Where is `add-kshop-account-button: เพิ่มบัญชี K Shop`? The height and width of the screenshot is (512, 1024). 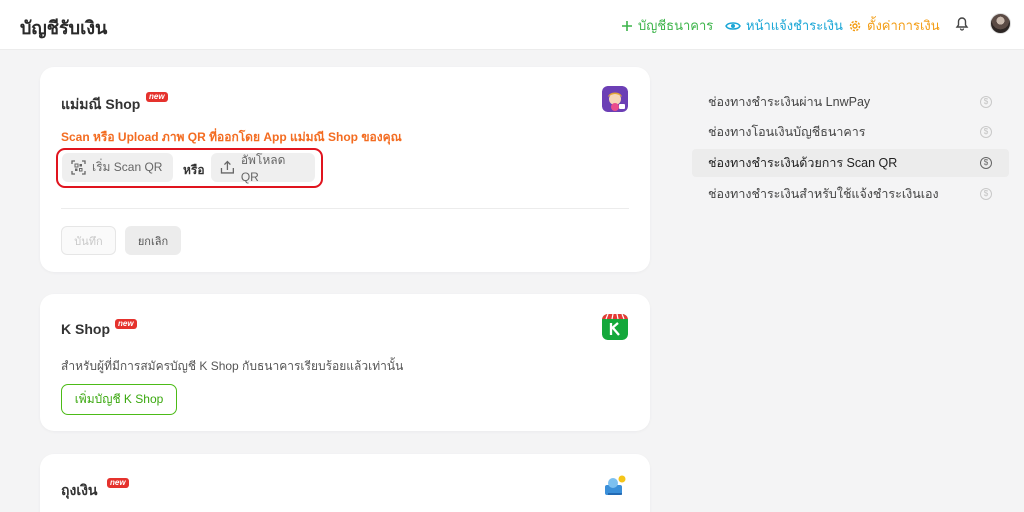 add-kshop-account-button: เพิ่มบัญชี K Shop is located at coordinates (119, 399).